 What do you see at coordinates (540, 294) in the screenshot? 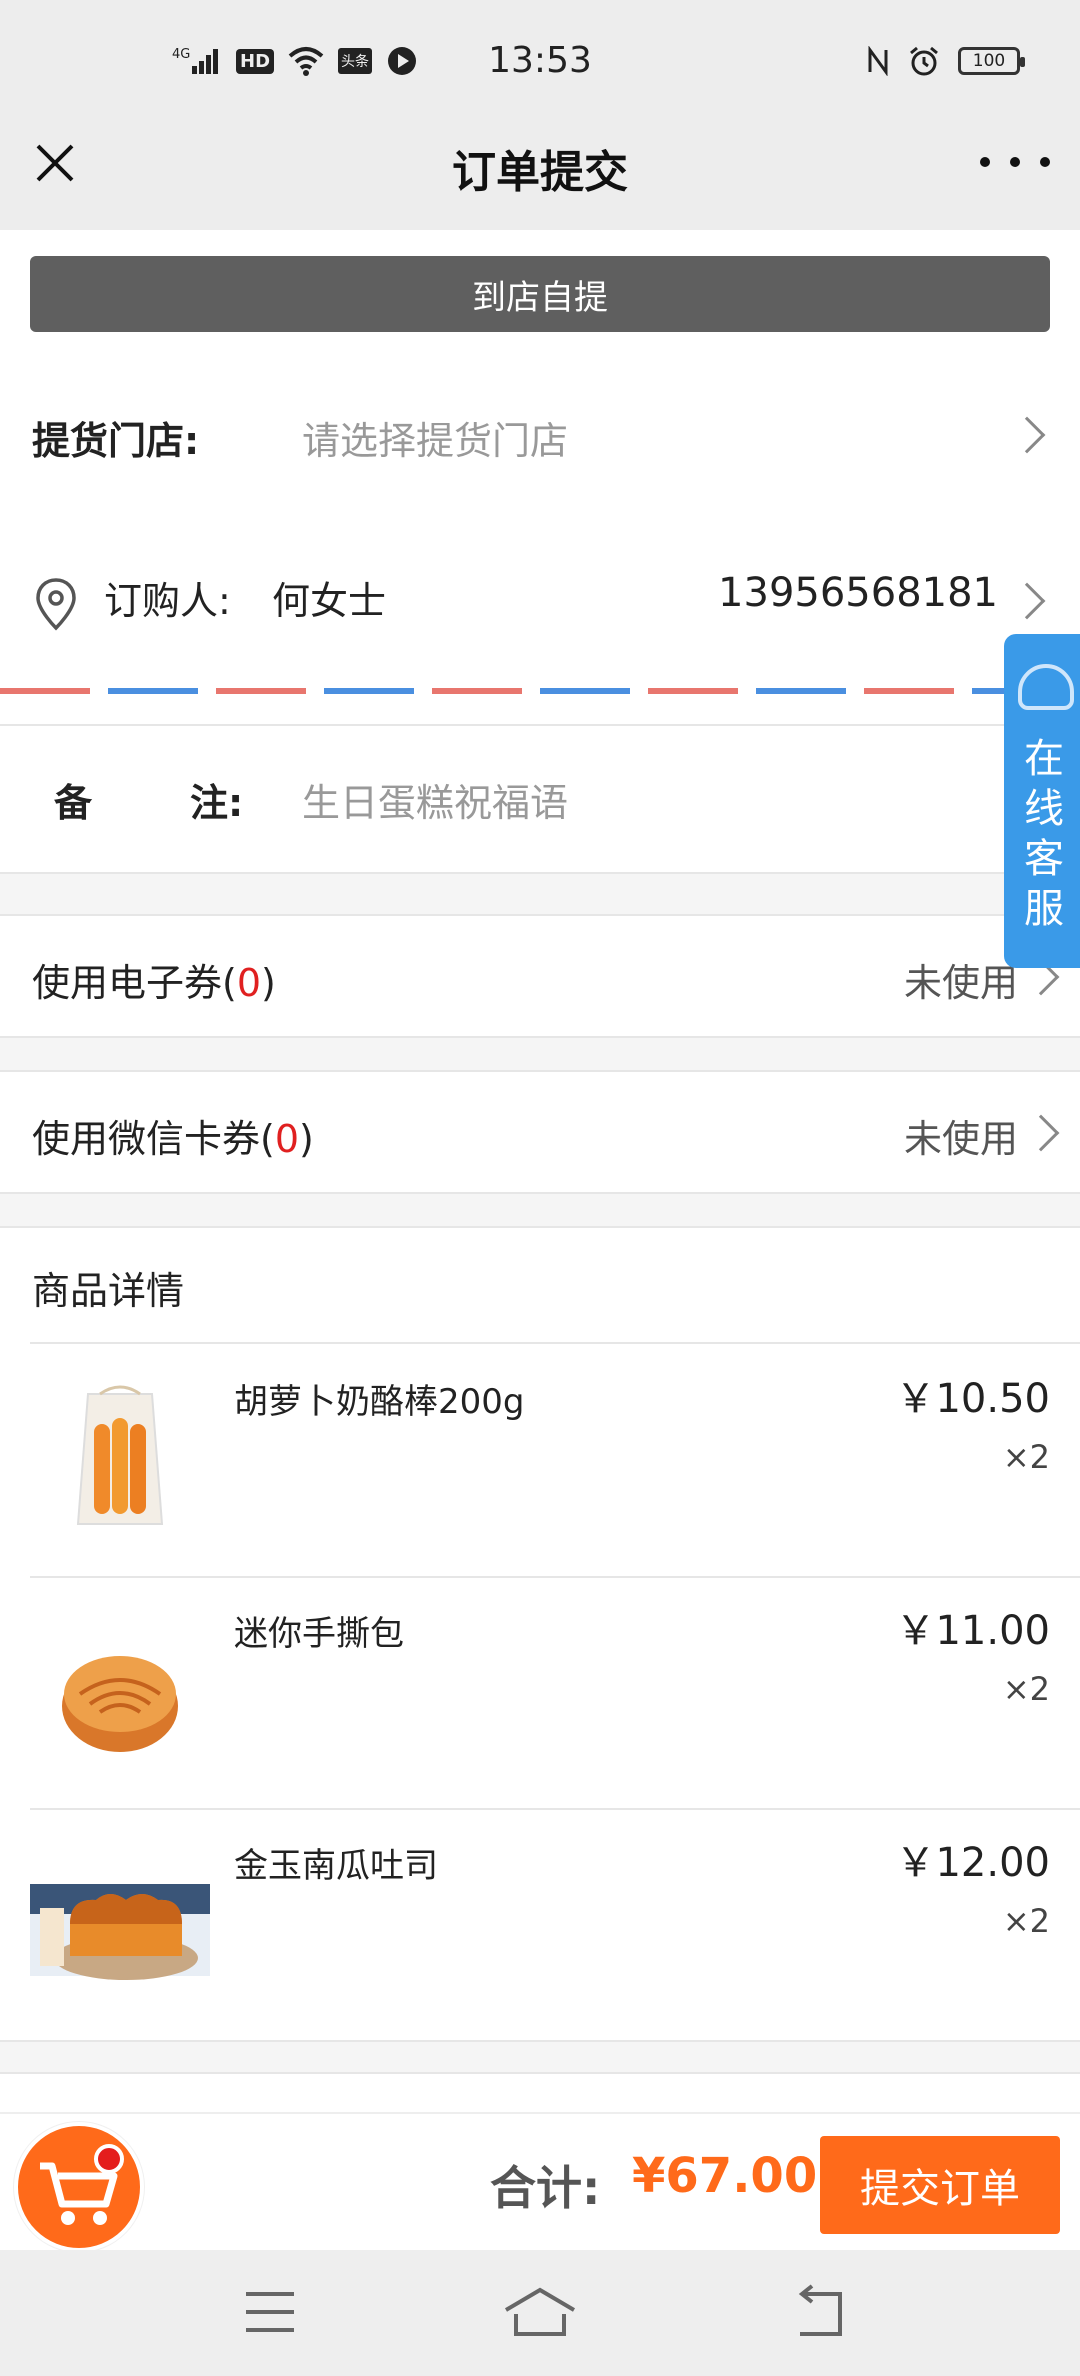
I see `pickup-mode-button: 到店自提` at bounding box center [540, 294].